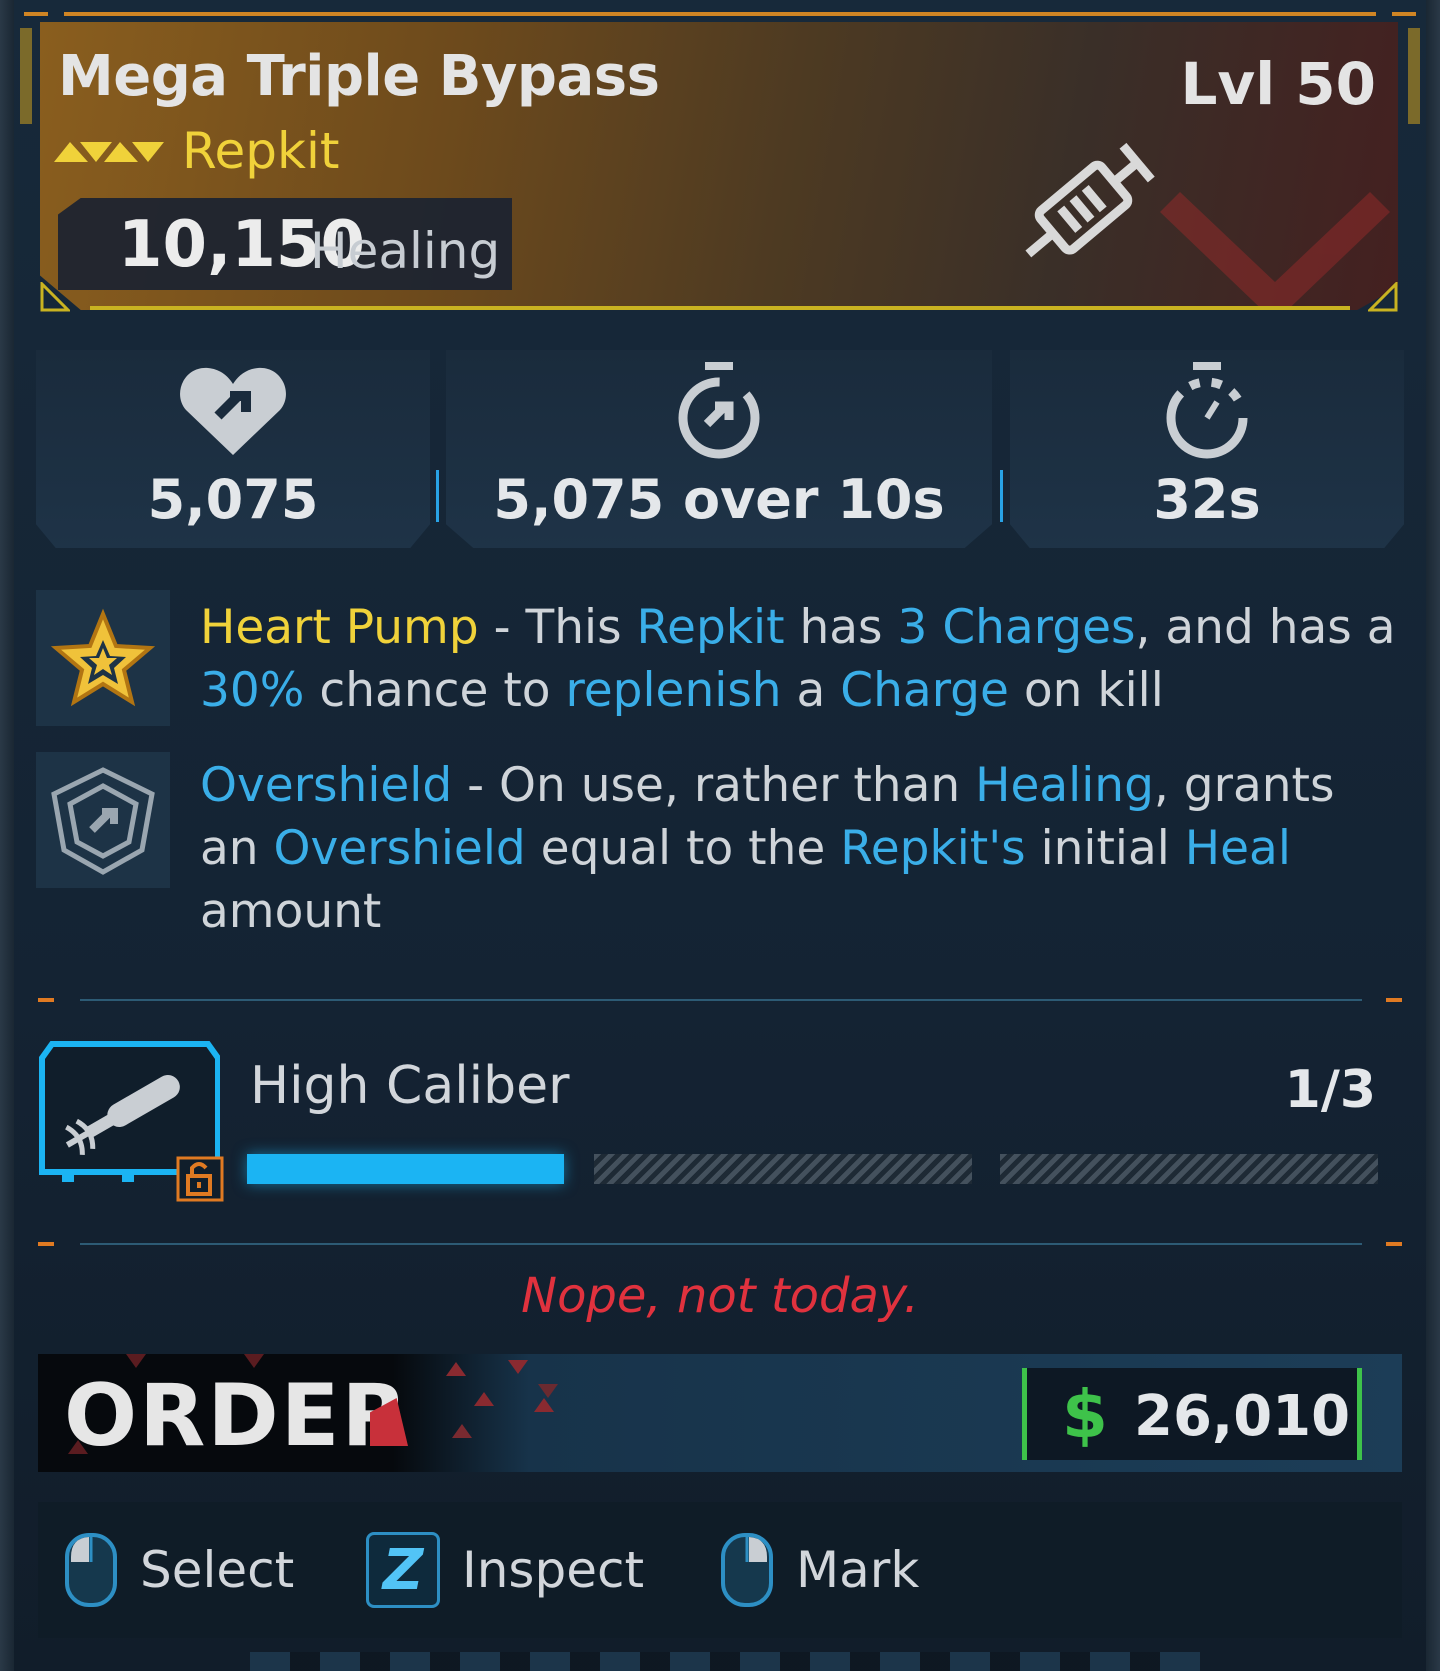 This screenshot has width=1440, height=1671. I want to click on flavor-text: Nope, not today., so click(720, 1296).